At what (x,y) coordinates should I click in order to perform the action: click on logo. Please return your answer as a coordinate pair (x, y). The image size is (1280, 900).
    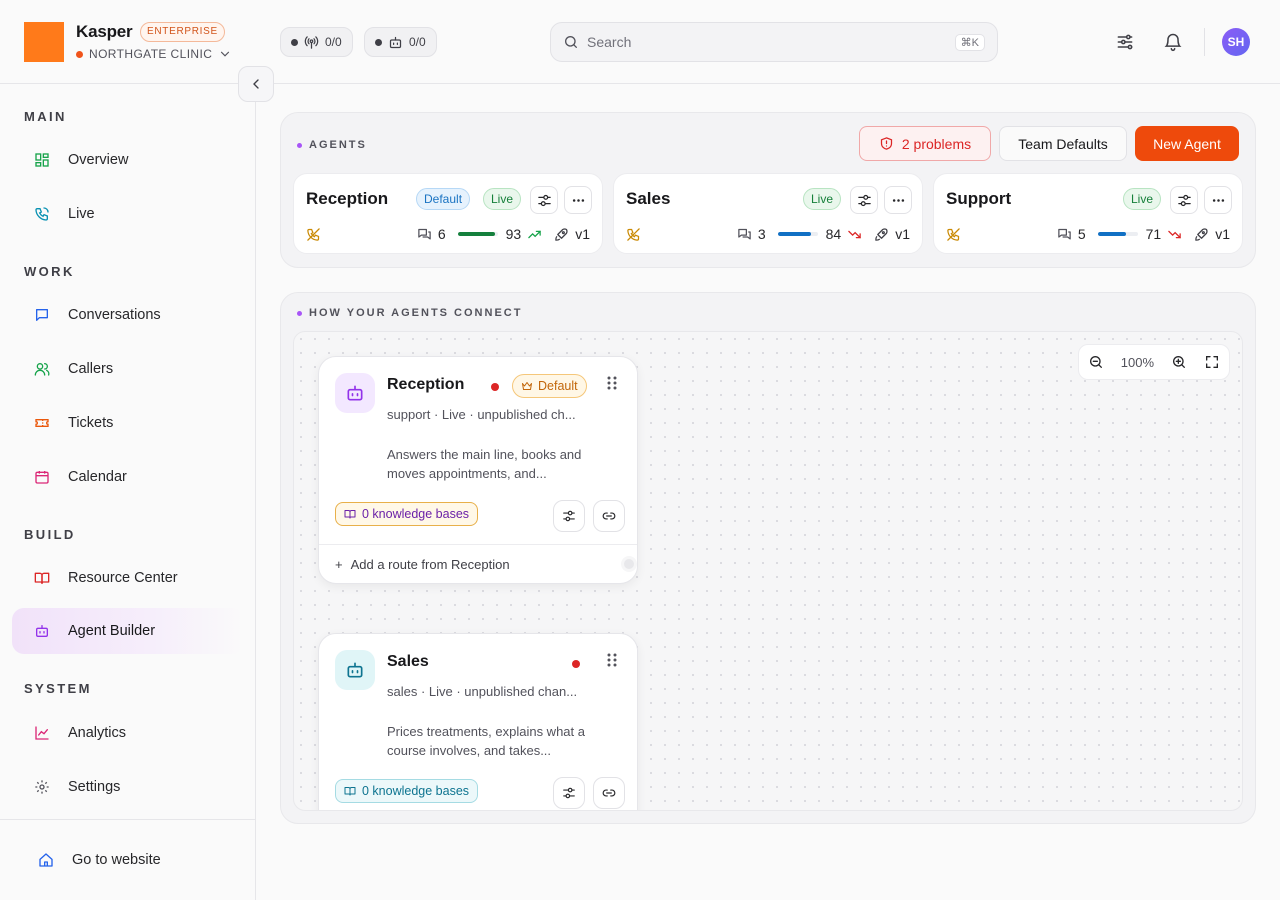
    Looking at the image, I should click on (44, 42).